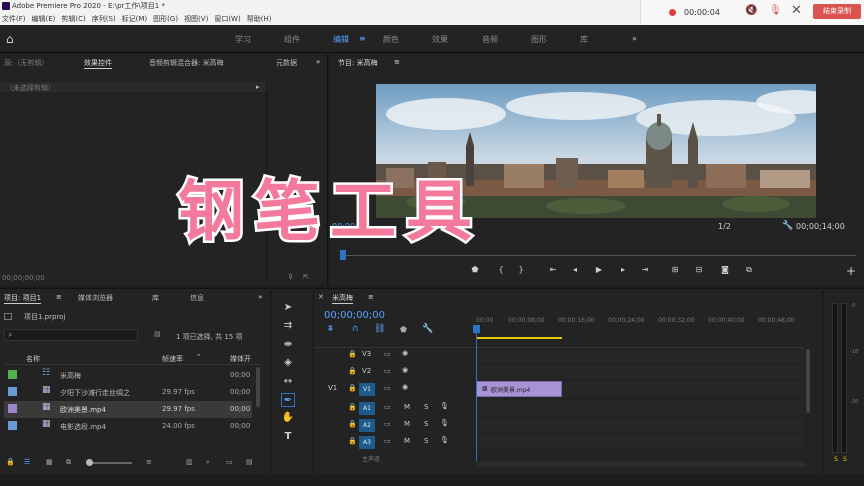 Image resolution: width=864 pixels, height=486 pixels. I want to click on nest-icon: ⩩, so click(330, 329).